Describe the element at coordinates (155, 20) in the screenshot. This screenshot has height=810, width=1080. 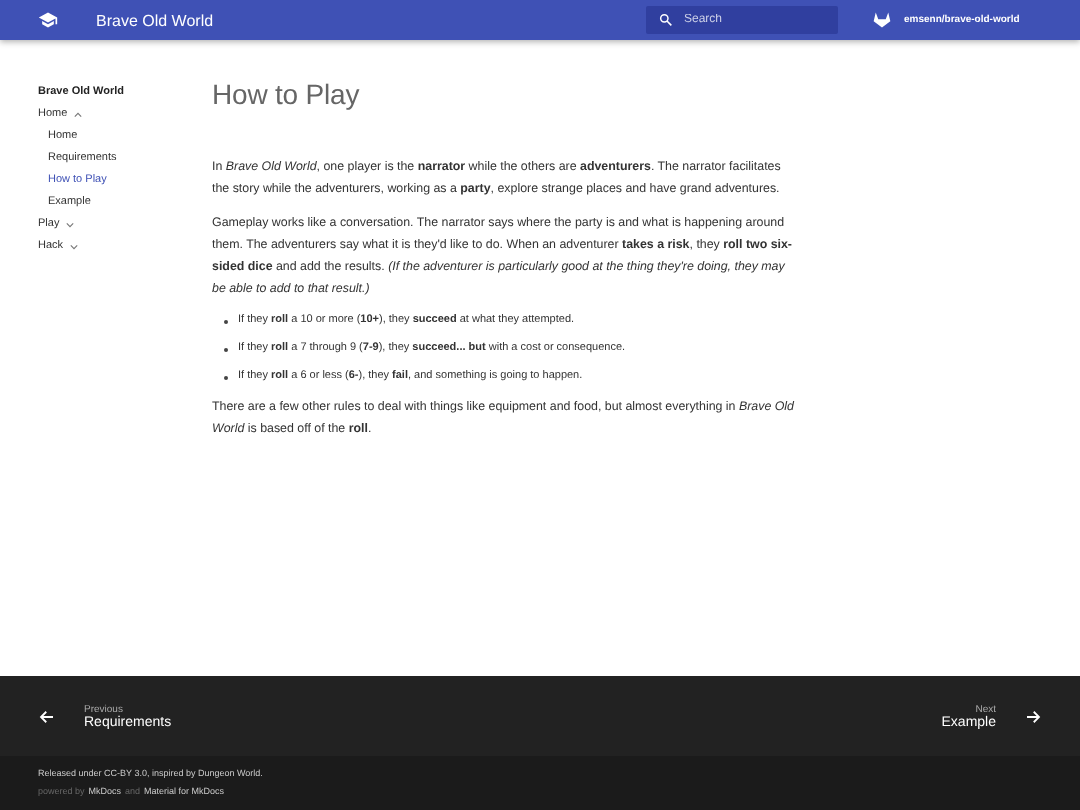
I see `site-title: Brave Old World` at that location.